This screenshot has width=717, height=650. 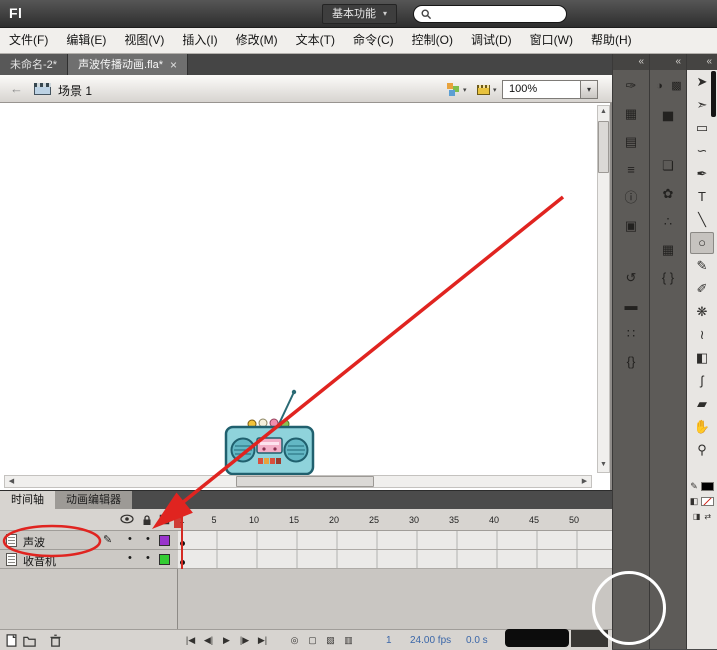 I want to click on go-to-first-frame-button: |◀, so click(x=190, y=640).